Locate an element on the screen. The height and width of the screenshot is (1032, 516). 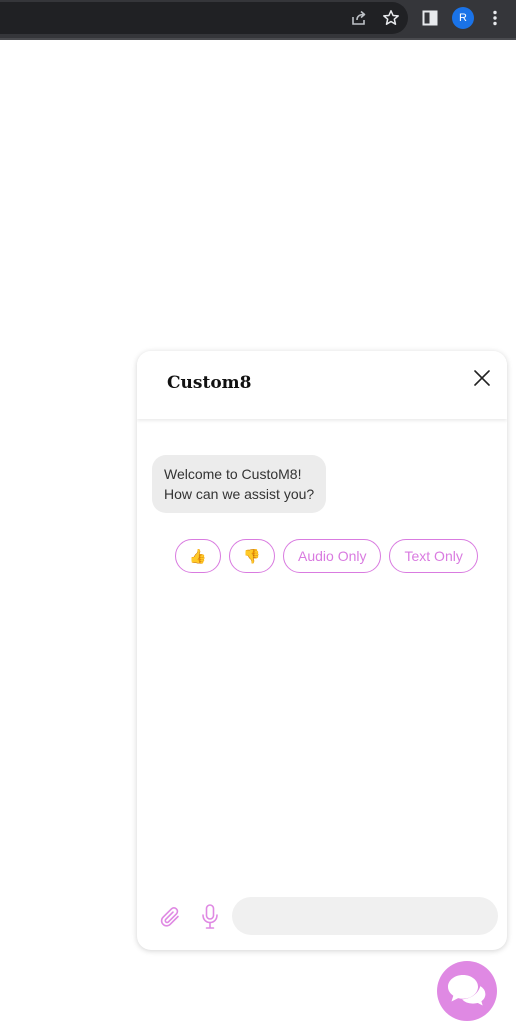
side-panel-icon is located at coordinates (430, 18).